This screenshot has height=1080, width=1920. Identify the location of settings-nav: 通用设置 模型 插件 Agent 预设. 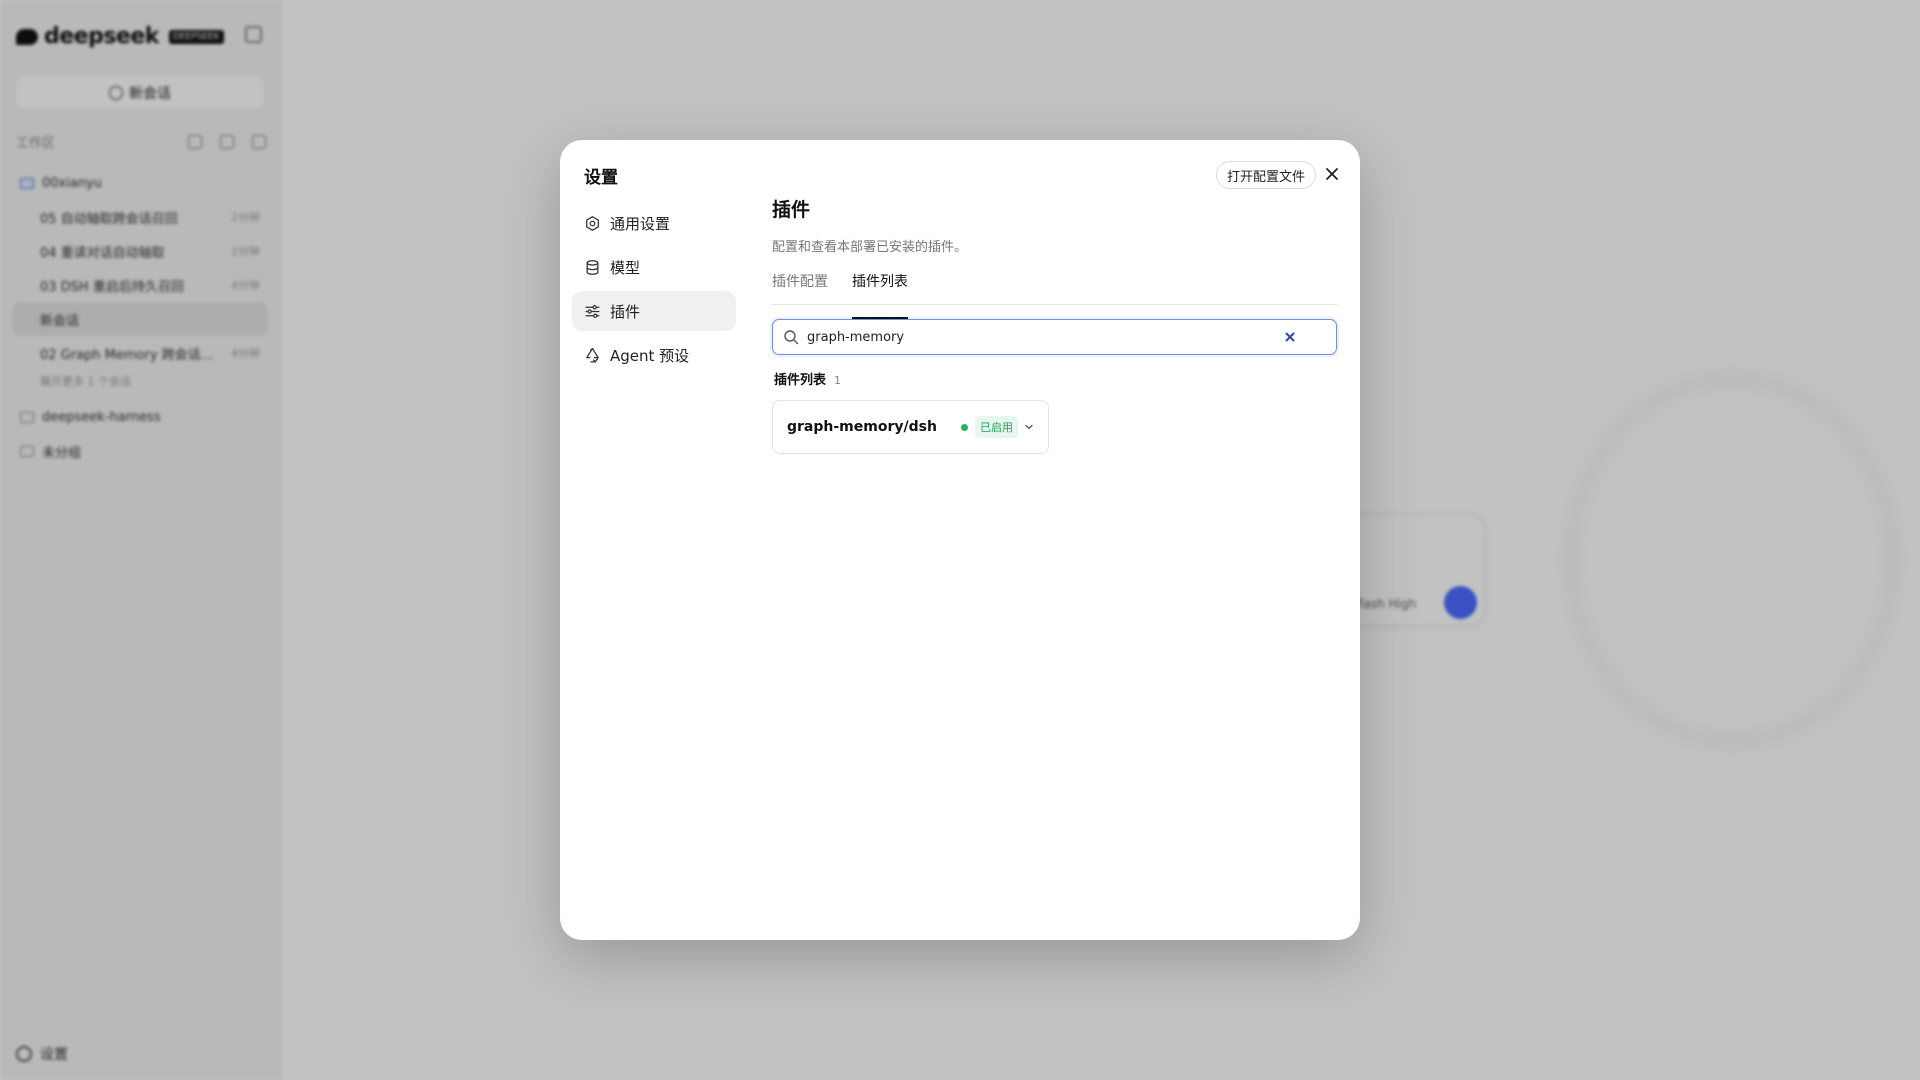
(654, 291).